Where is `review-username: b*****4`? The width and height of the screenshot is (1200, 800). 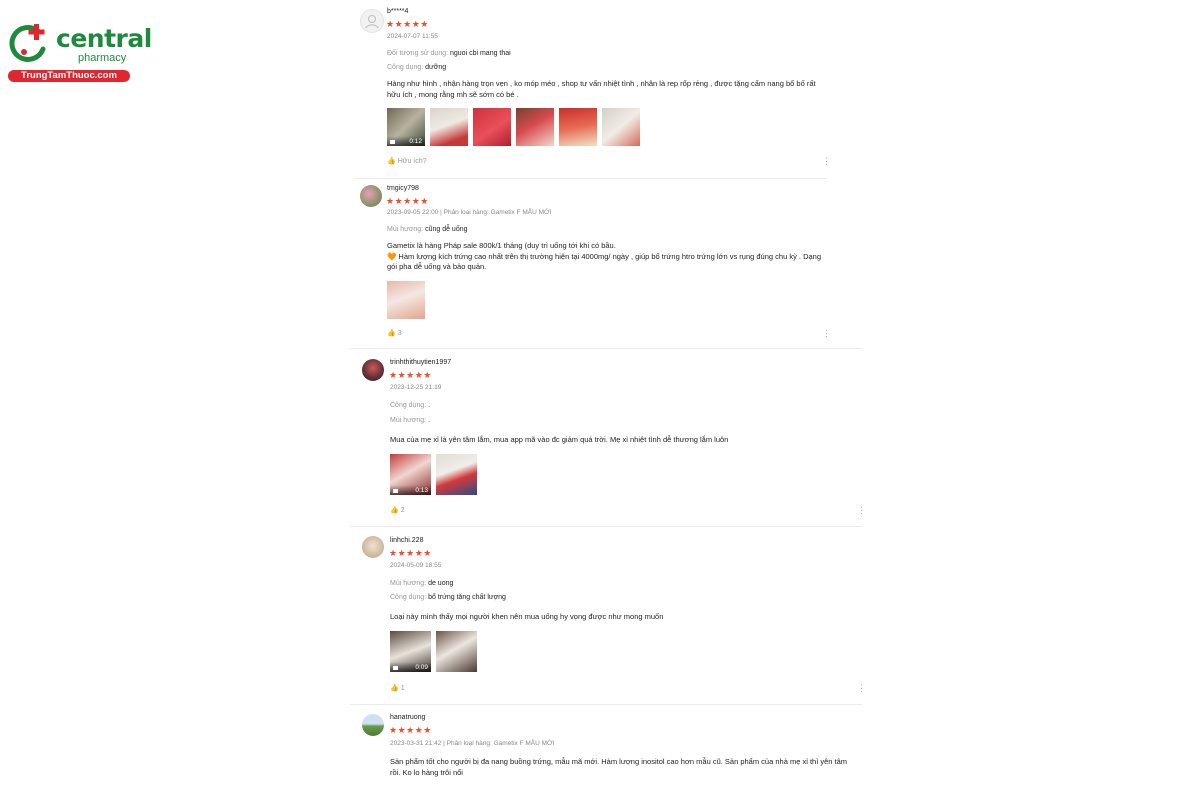
review-username: b*****4 is located at coordinates (397, 11).